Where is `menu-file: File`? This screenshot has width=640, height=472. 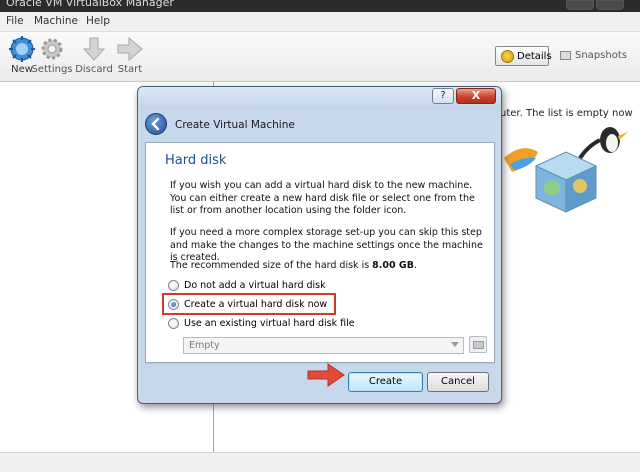 menu-file: File is located at coordinates (15, 21).